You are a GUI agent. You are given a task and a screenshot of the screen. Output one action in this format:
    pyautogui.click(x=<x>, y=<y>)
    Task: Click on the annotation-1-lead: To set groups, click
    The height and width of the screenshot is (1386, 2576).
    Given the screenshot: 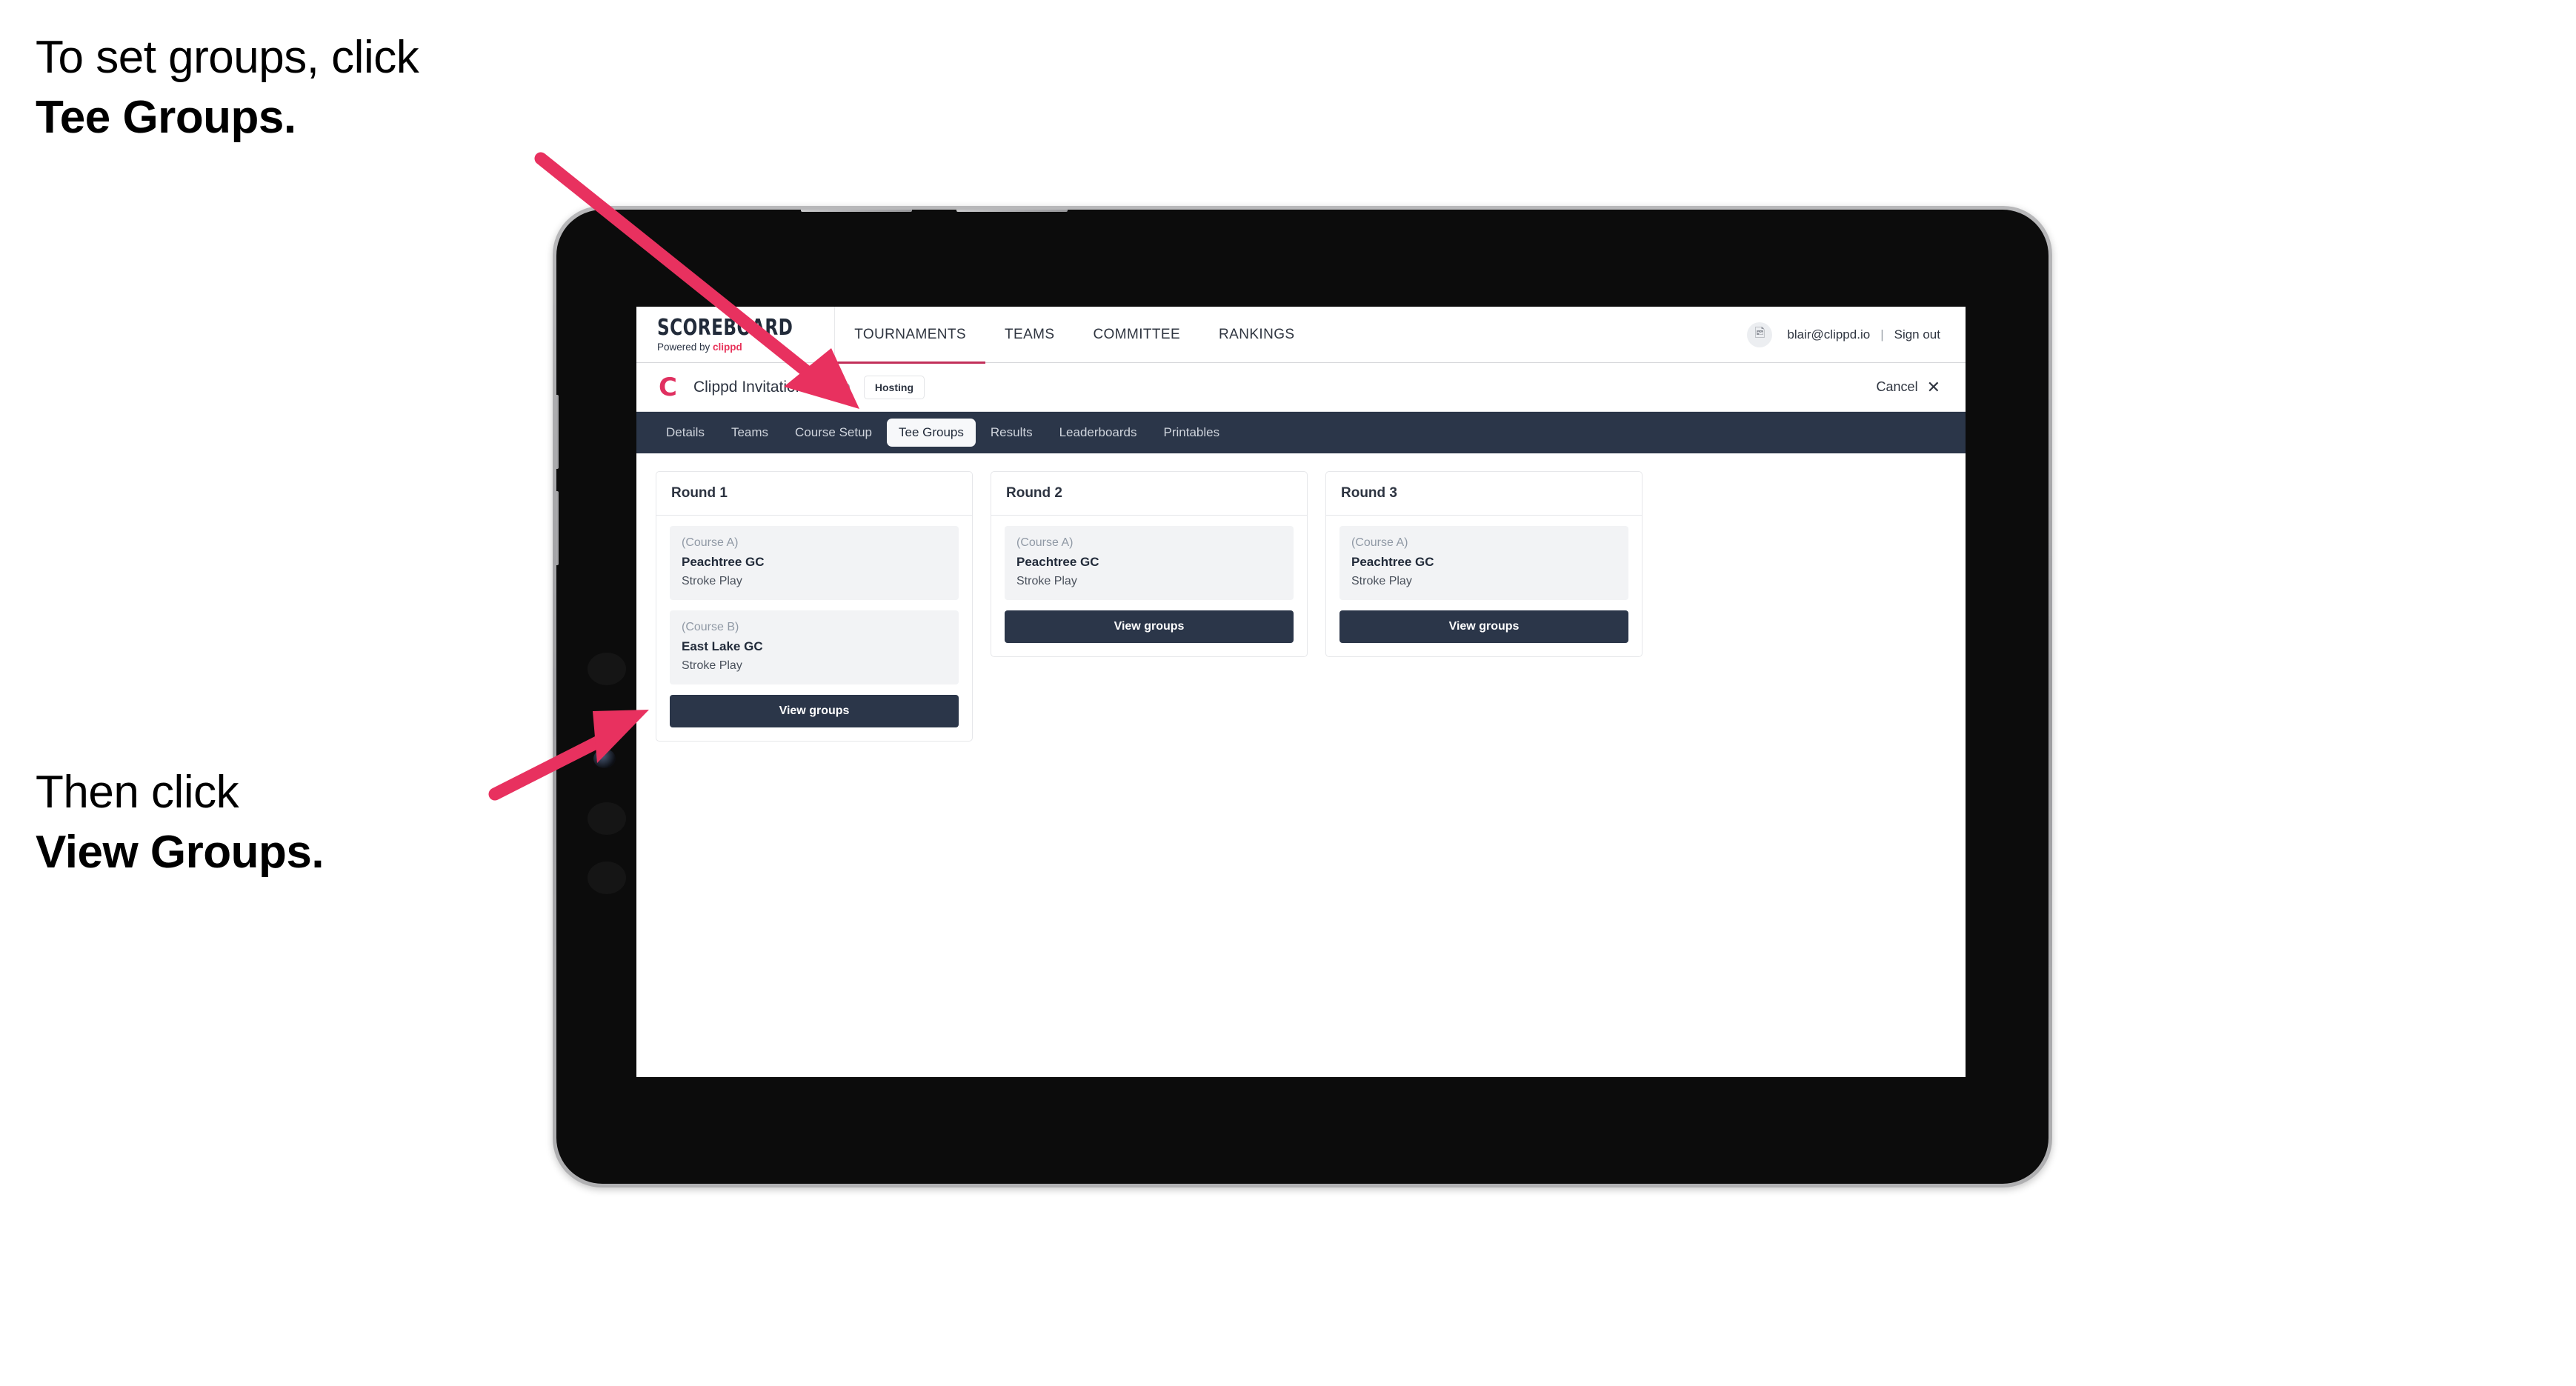 What is the action you would take?
    pyautogui.click(x=228, y=57)
    